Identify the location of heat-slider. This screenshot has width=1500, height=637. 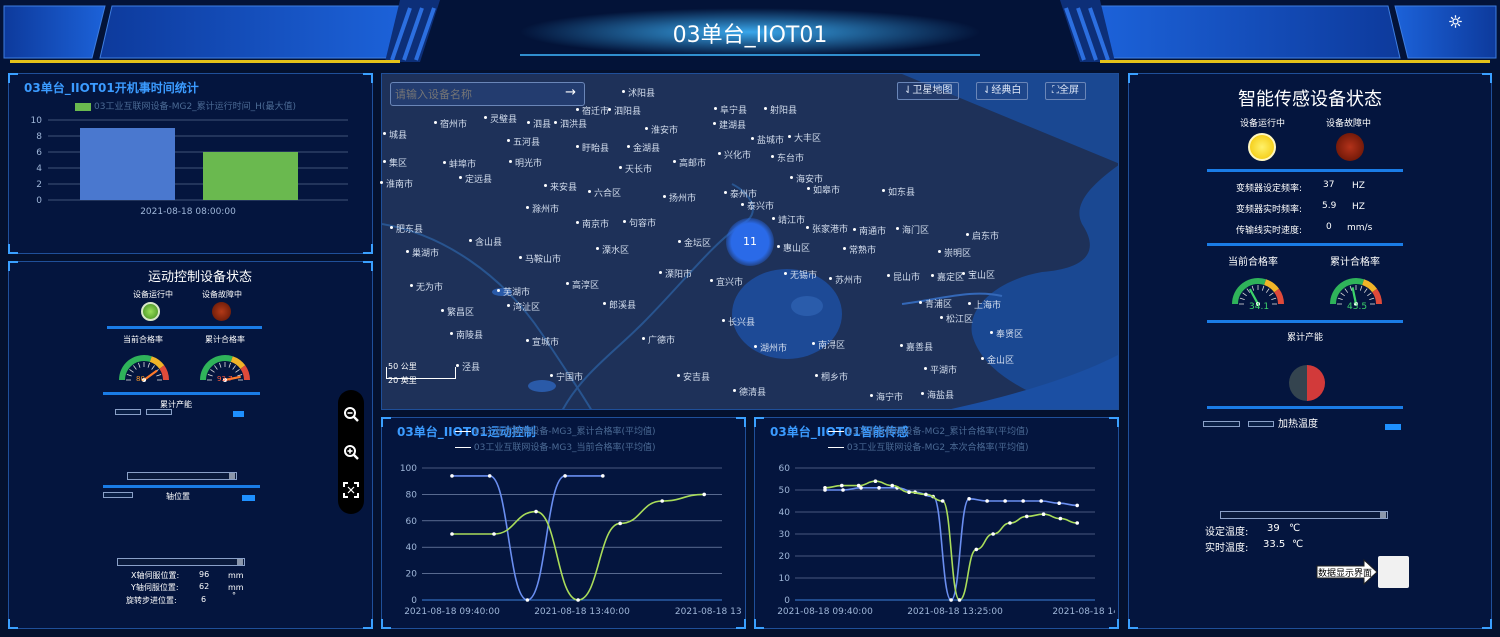
(1304, 515).